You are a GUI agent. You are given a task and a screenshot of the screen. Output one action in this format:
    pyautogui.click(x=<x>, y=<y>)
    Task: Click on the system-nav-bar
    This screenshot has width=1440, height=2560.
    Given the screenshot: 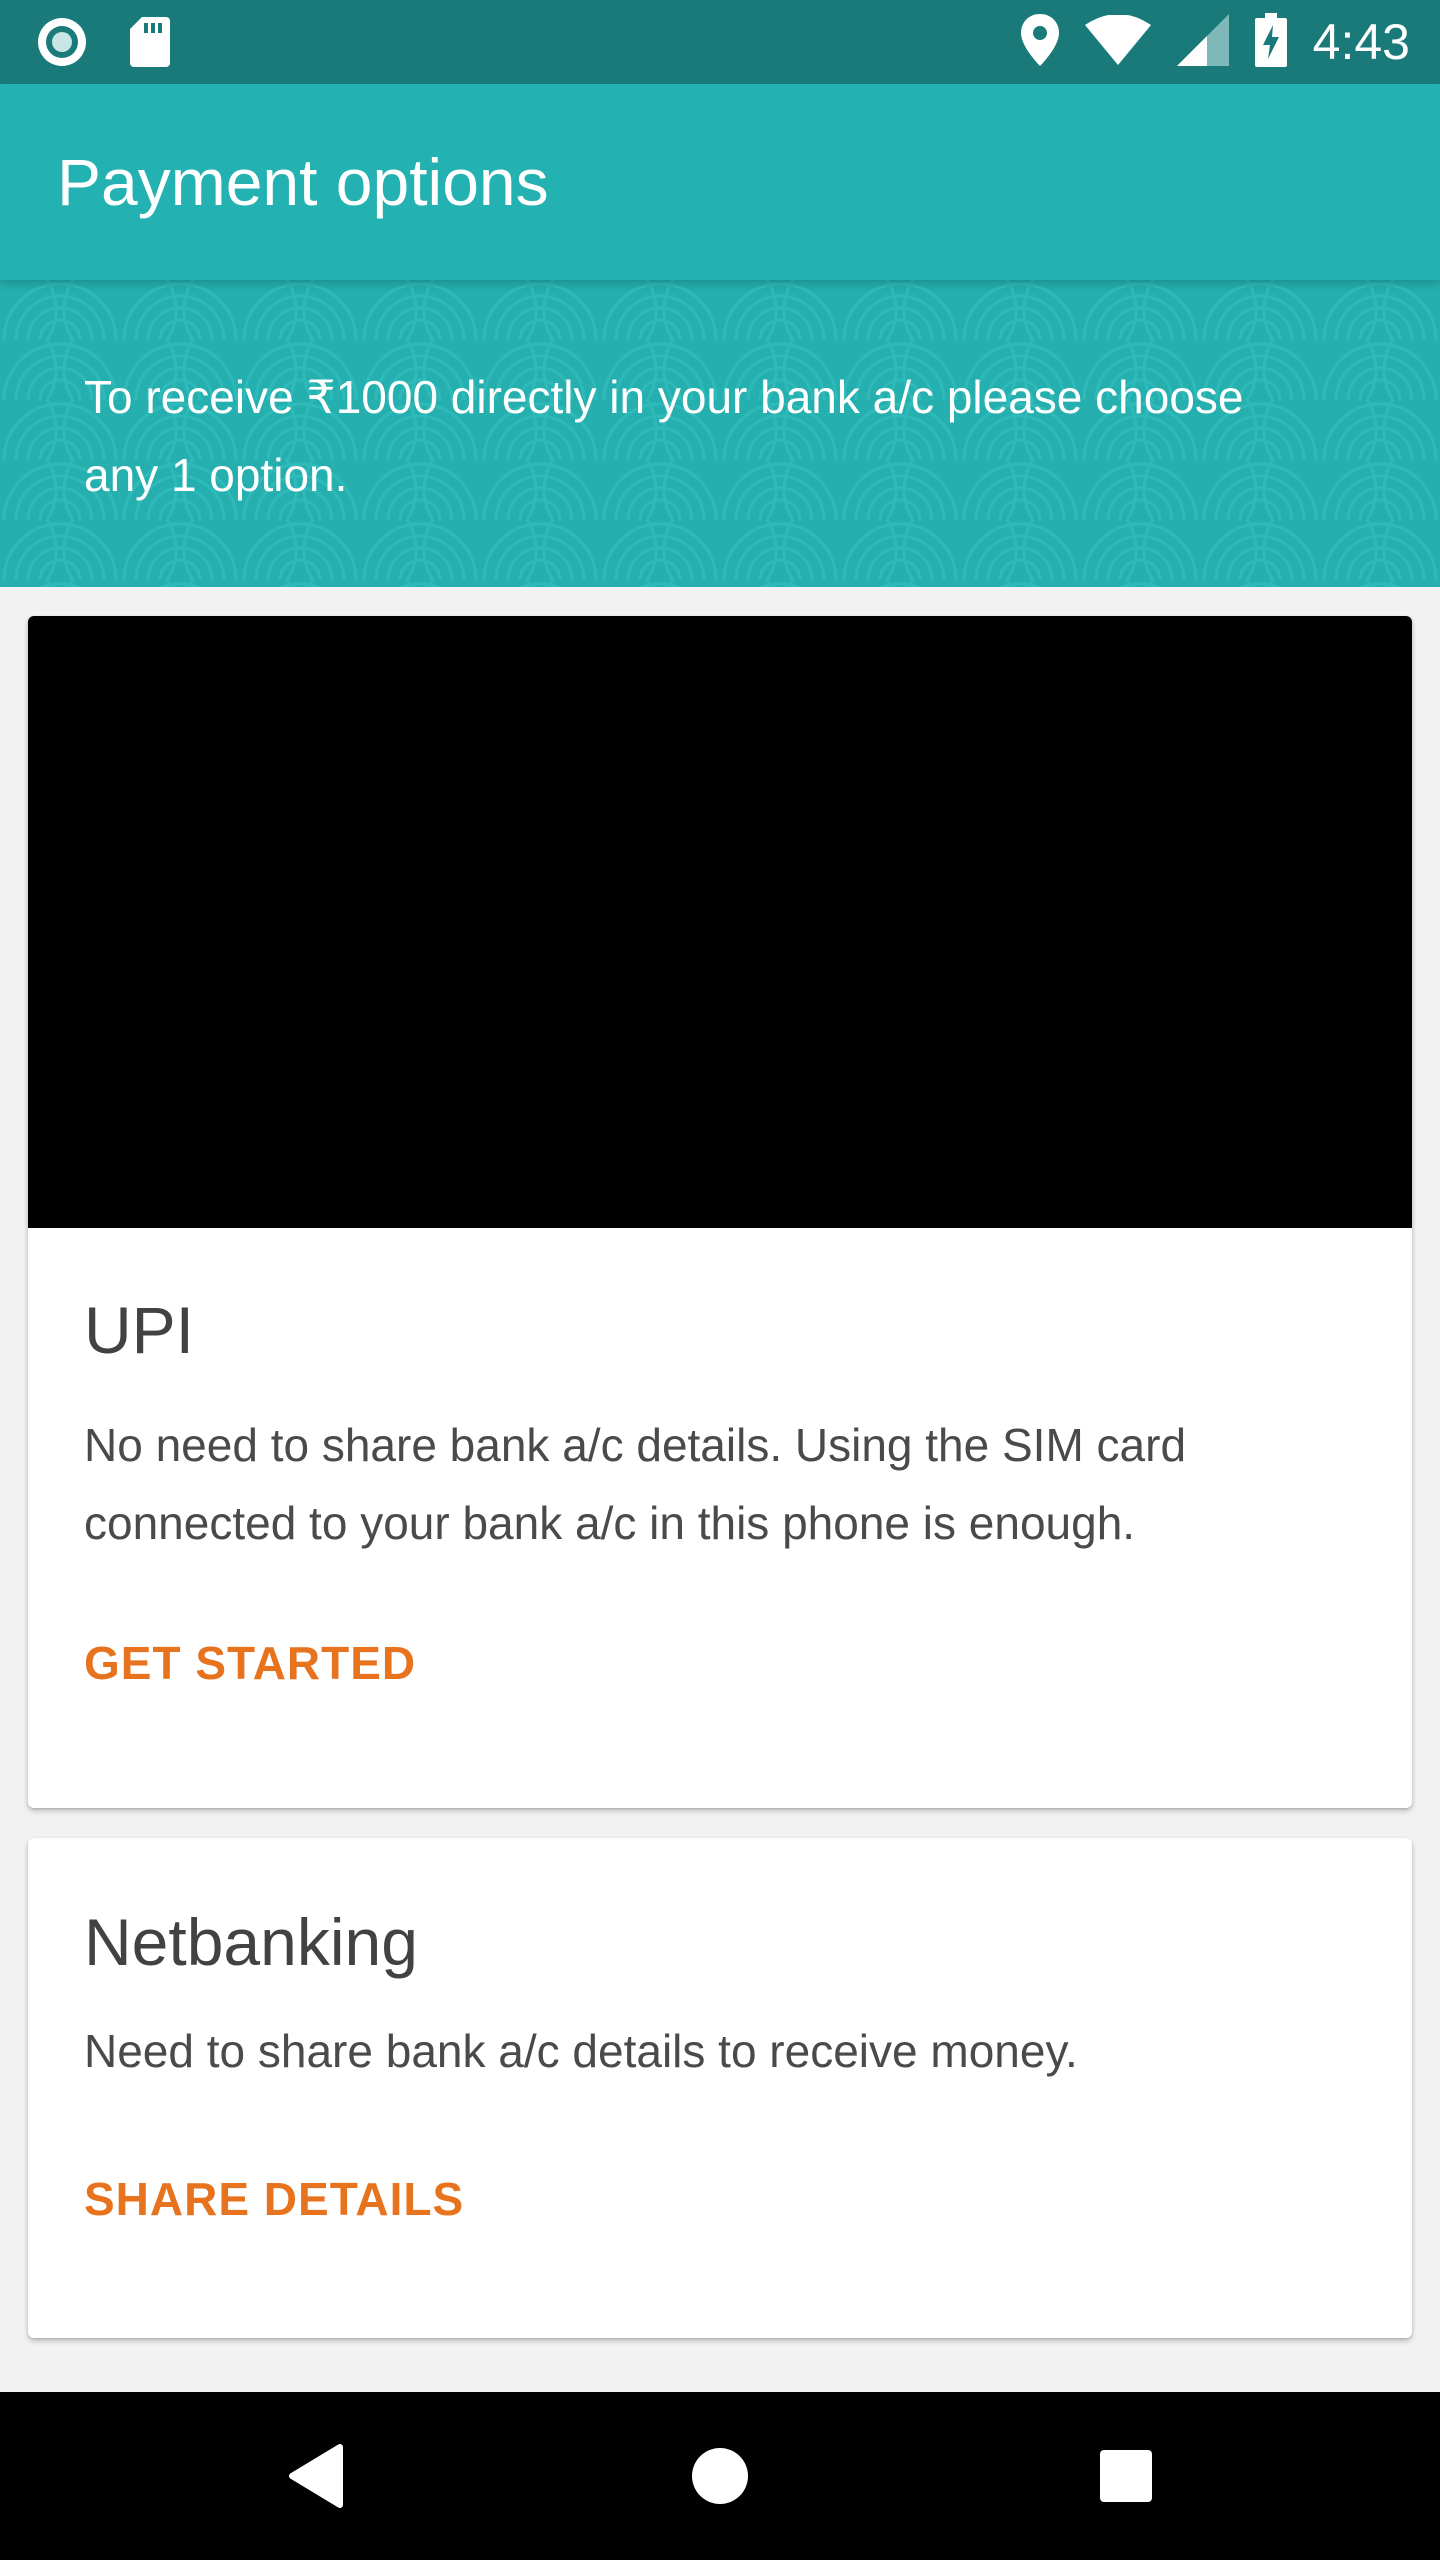 What is the action you would take?
    pyautogui.click(x=720, y=2476)
    